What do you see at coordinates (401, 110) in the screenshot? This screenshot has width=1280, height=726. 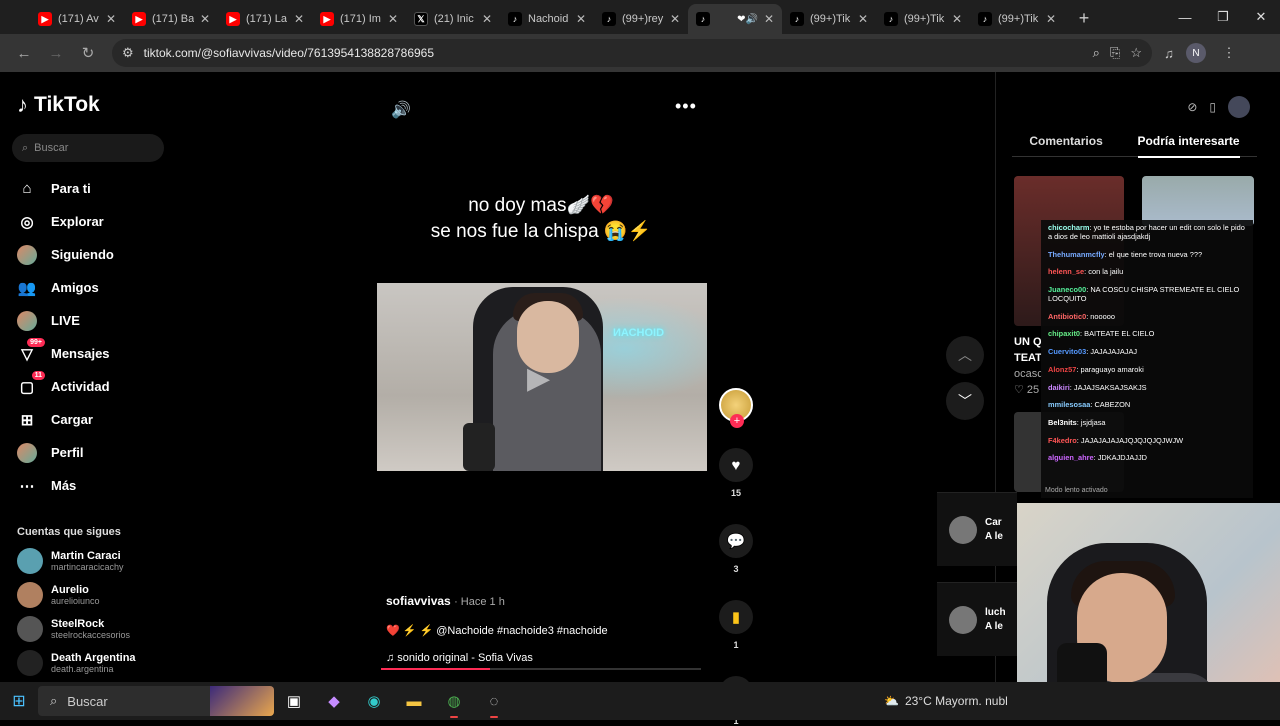 I see `volume-icon: 🔊` at bounding box center [401, 110].